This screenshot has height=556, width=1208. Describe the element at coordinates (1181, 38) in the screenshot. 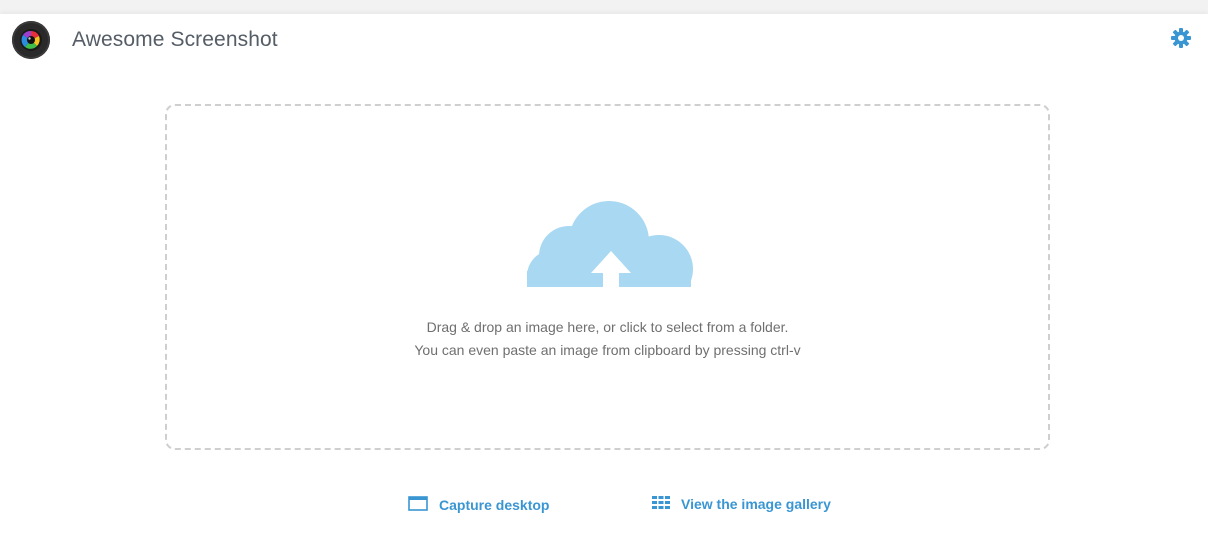

I see `gear-icon` at that location.